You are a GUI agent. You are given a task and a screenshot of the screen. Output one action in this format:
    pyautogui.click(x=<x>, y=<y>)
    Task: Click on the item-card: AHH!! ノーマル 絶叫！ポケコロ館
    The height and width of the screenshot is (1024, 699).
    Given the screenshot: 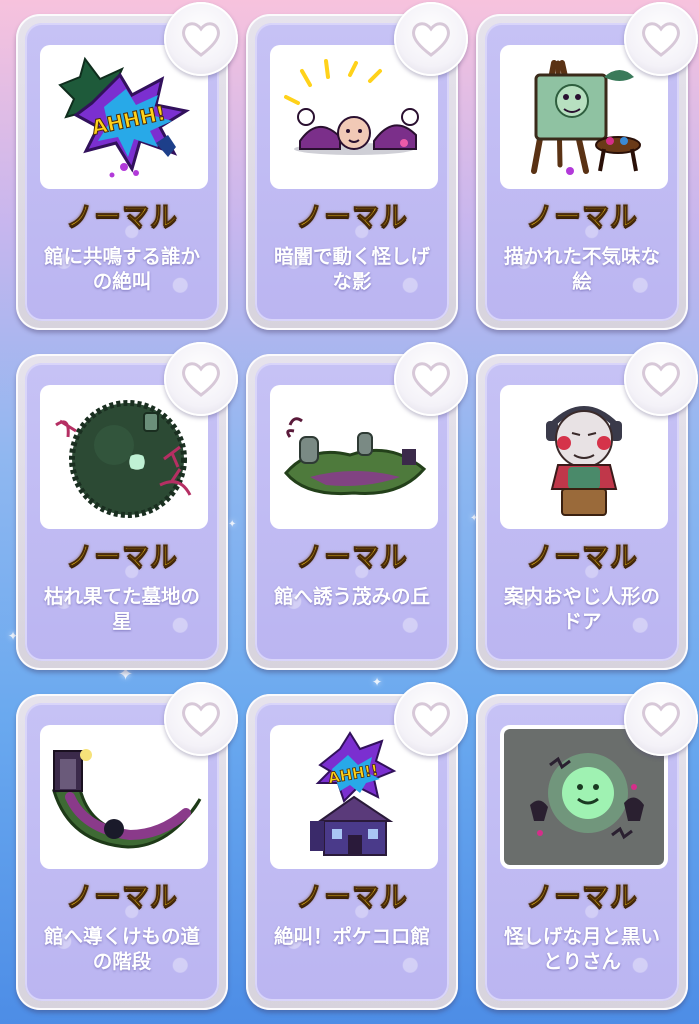 What is the action you would take?
    pyautogui.click(x=357, y=846)
    